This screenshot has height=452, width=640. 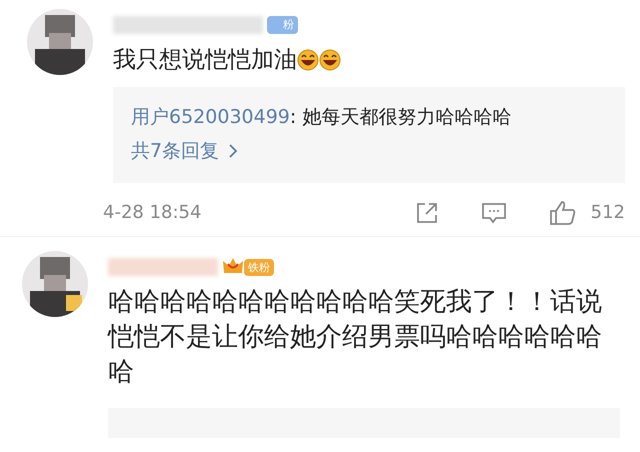 I want to click on comment-text: 我只想说恺恺加油, so click(x=205, y=60).